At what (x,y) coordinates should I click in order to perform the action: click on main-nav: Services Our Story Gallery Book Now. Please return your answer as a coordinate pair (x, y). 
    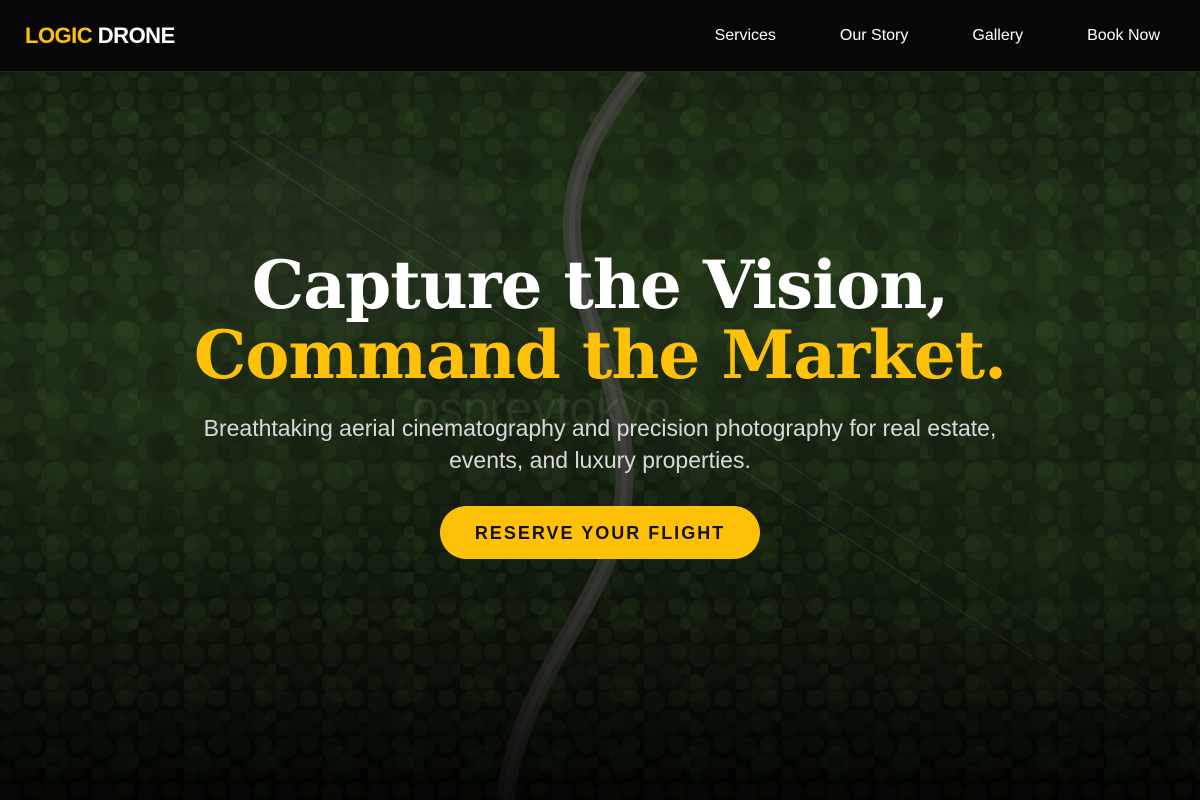
    Looking at the image, I should click on (937, 36).